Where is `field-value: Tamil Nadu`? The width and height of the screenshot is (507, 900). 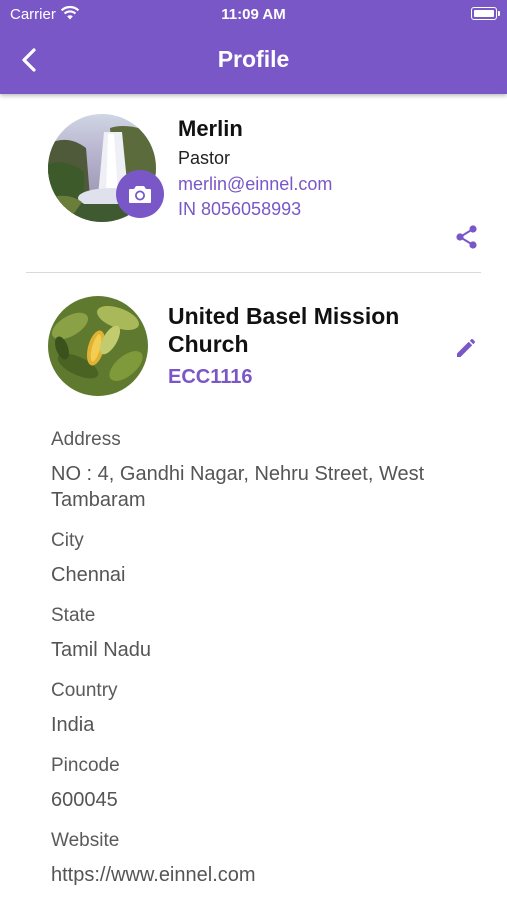
field-value: Tamil Nadu is located at coordinates (101, 650).